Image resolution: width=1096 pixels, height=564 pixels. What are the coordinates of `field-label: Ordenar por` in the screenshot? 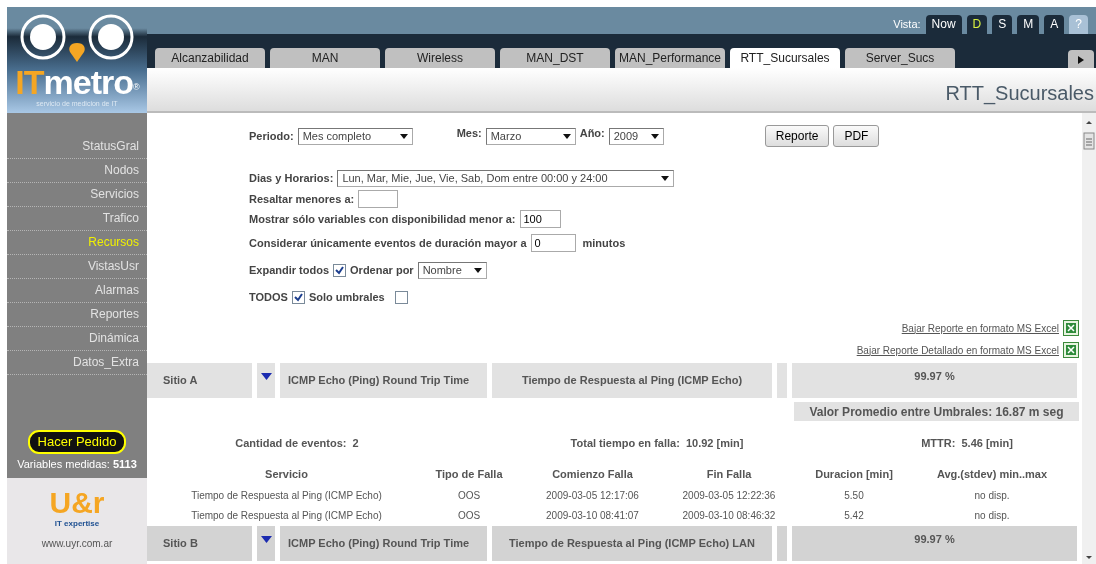 It's located at (382, 270).